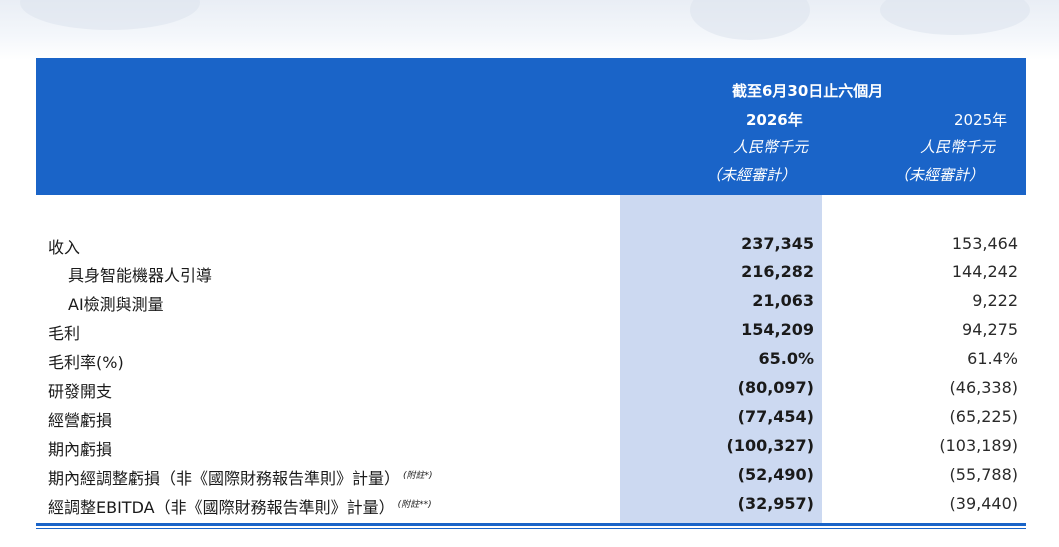  What do you see at coordinates (777, 271) in the screenshot?
I see `value-2026: 216,282` at bounding box center [777, 271].